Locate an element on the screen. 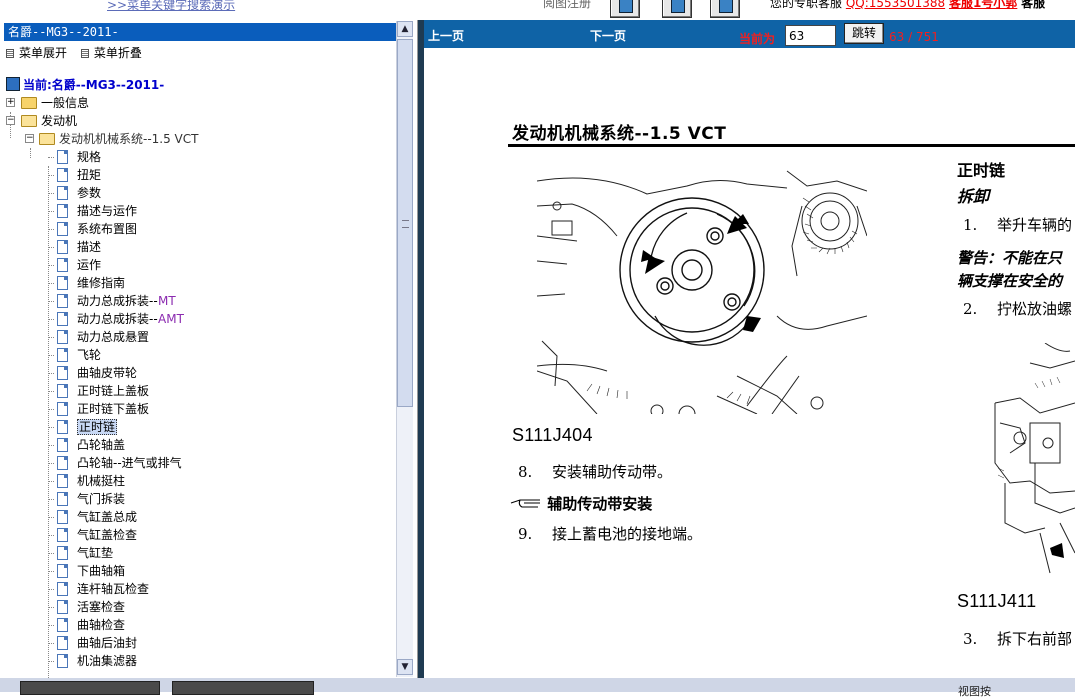  step-2-number: 2. is located at coordinates (970, 309).